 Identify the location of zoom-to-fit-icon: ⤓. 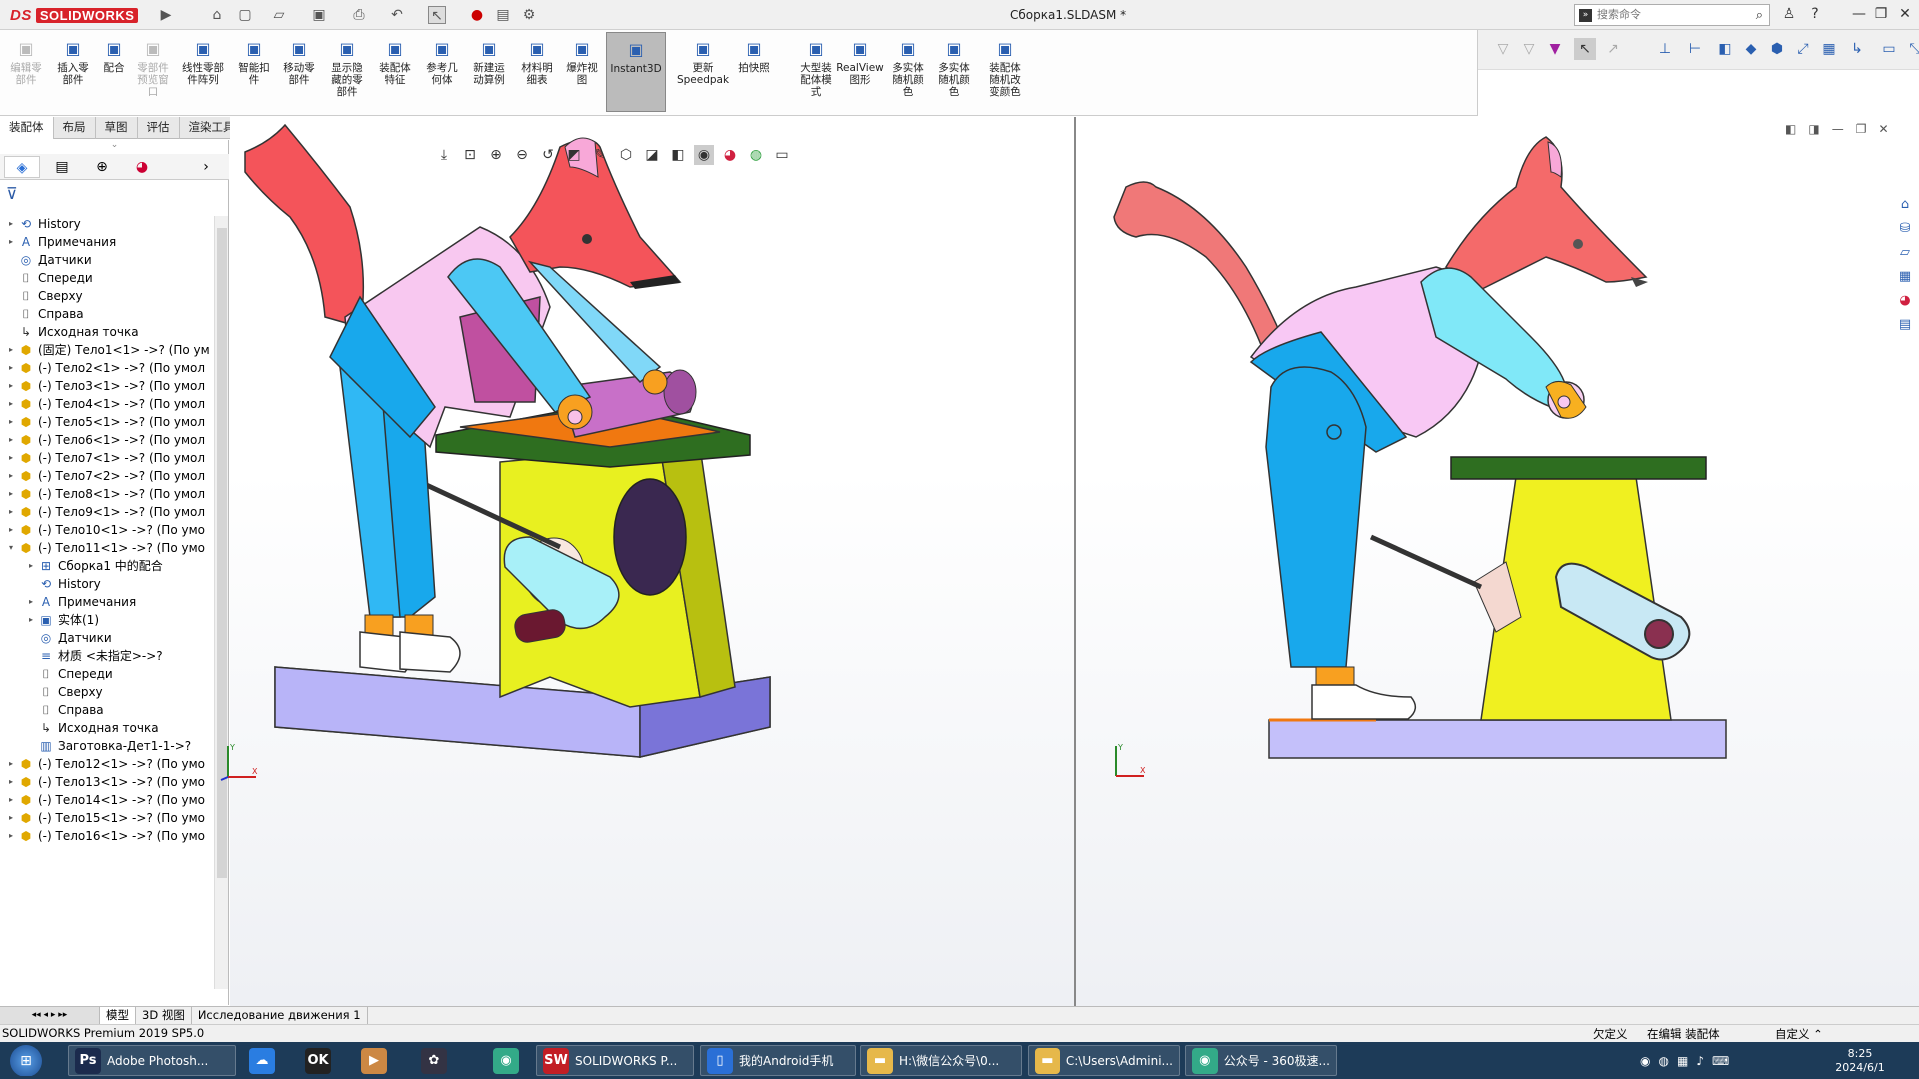
(444, 155).